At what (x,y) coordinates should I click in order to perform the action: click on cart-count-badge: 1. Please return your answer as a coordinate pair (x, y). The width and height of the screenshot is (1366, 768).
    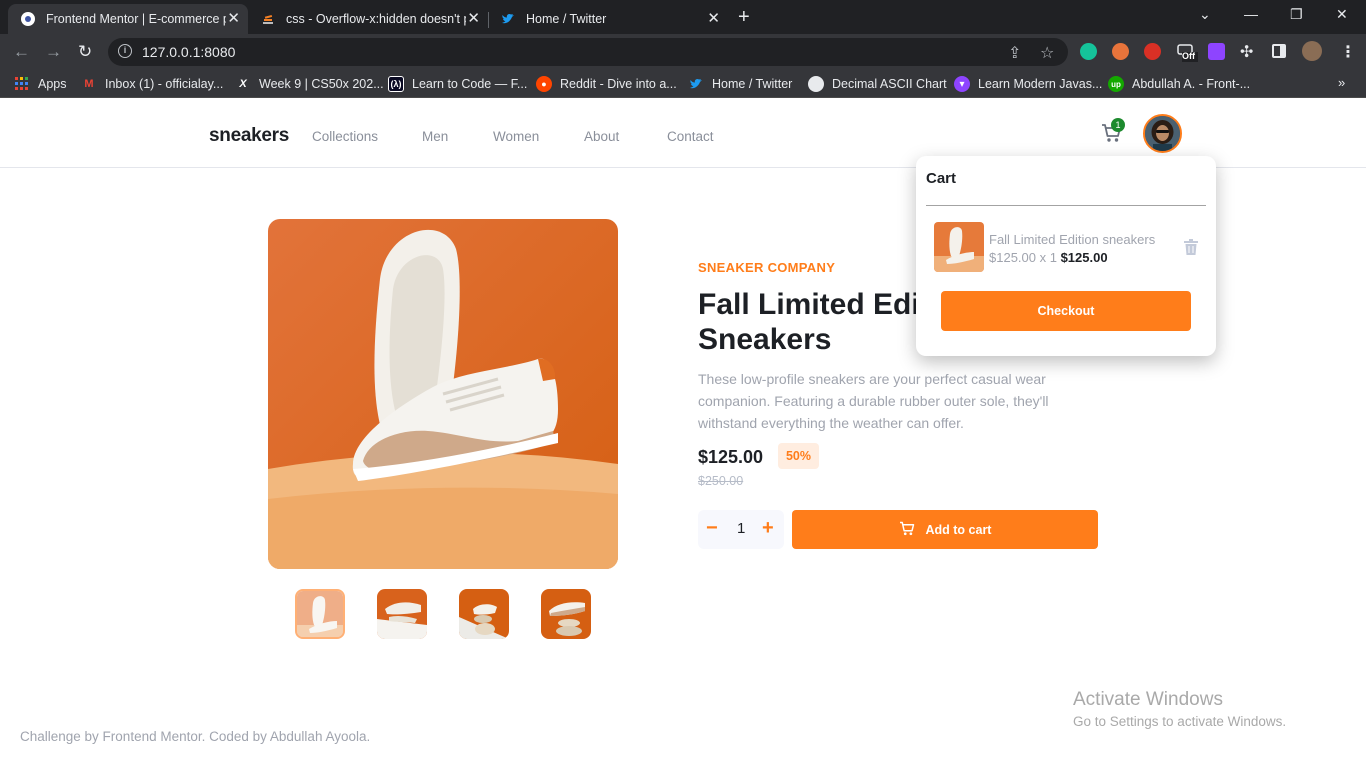
    Looking at the image, I should click on (1118, 125).